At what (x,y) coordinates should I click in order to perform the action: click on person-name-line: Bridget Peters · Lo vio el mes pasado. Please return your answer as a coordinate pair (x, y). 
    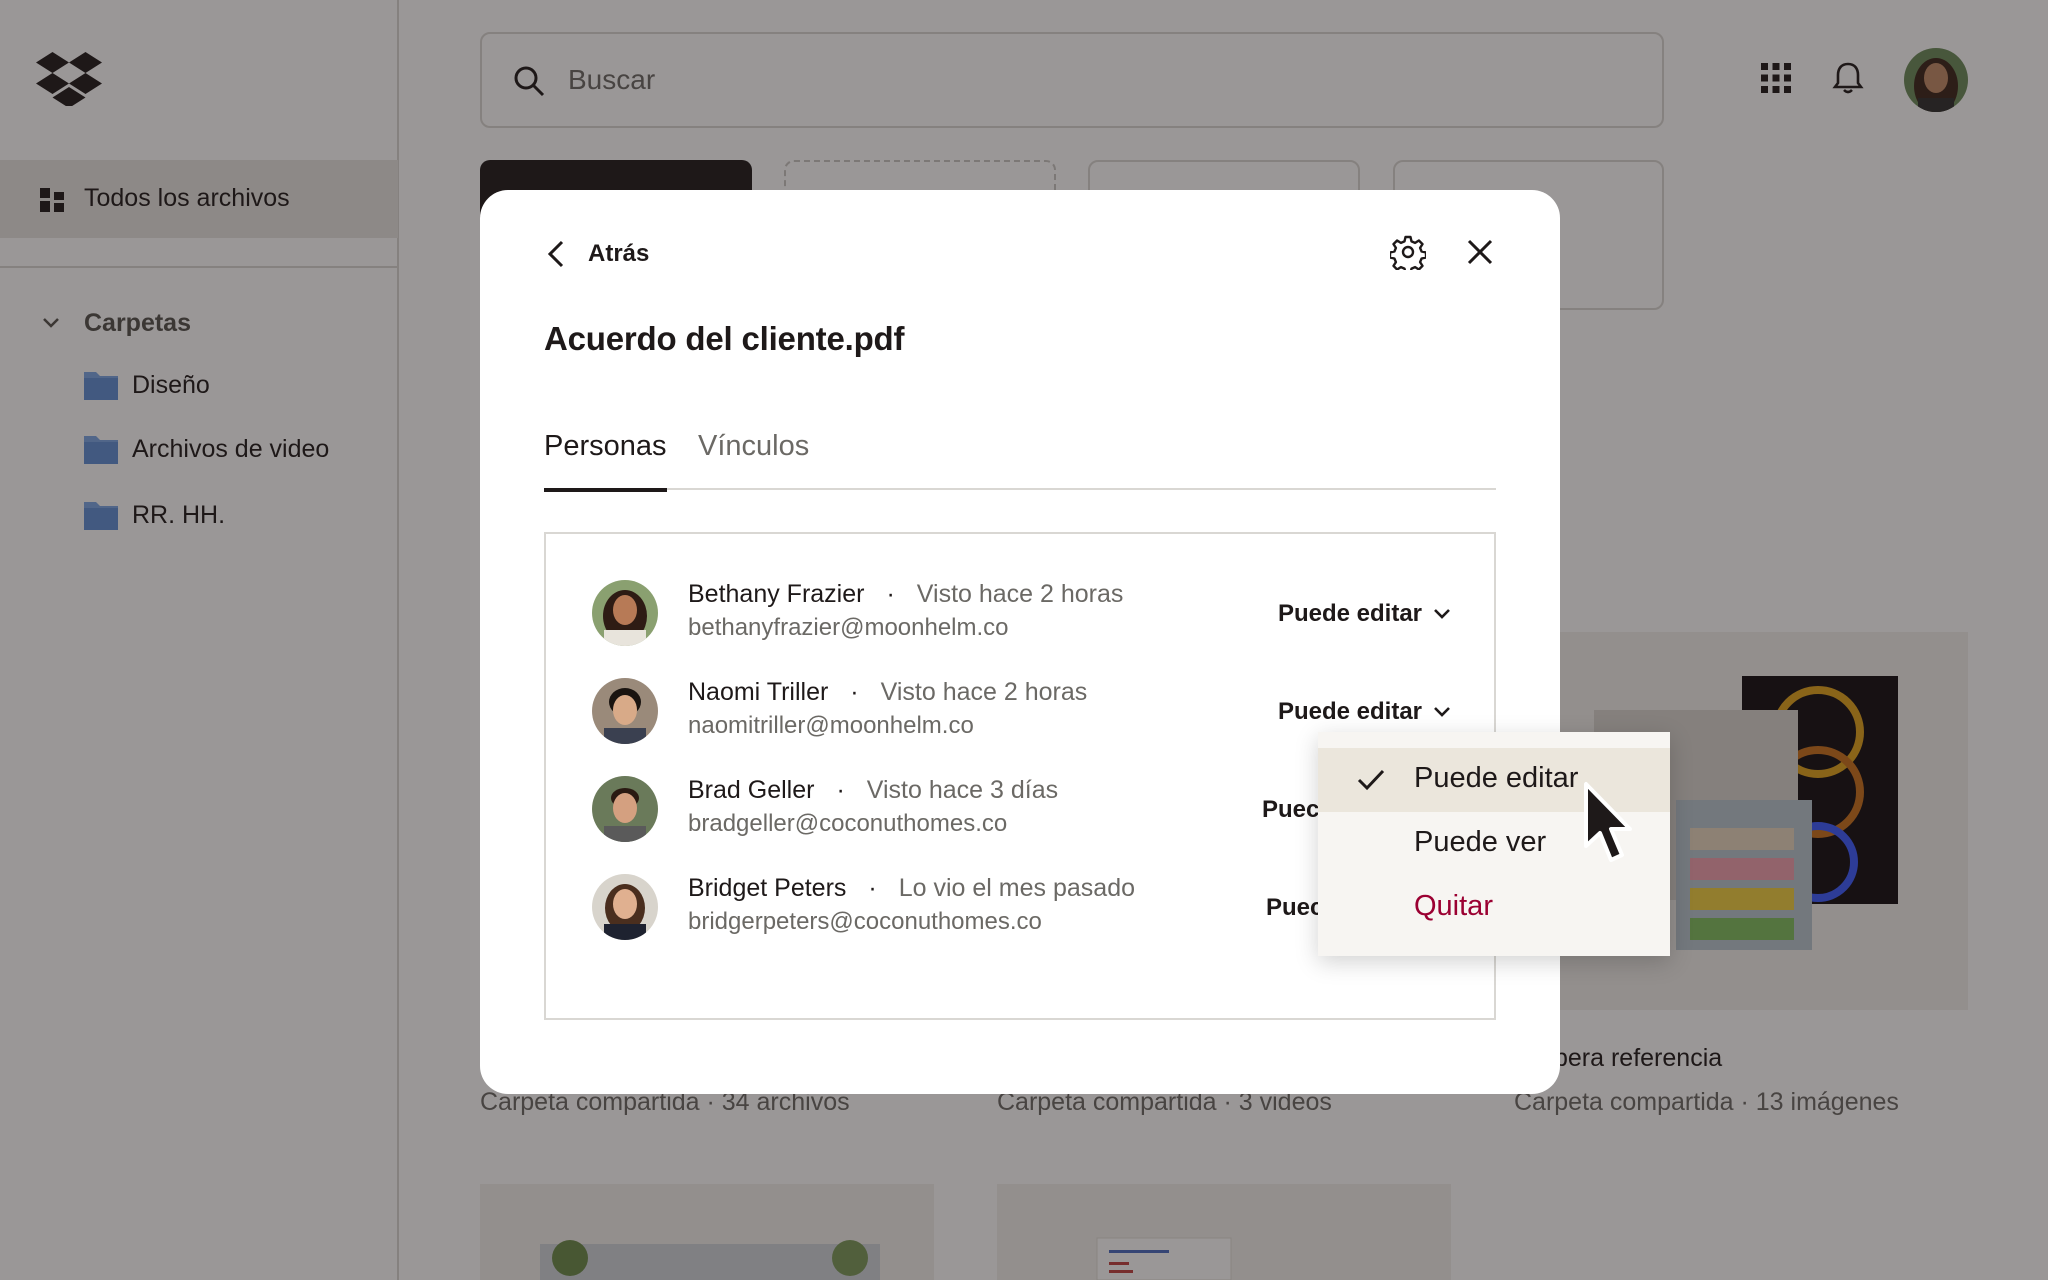
    Looking at the image, I should click on (911, 888).